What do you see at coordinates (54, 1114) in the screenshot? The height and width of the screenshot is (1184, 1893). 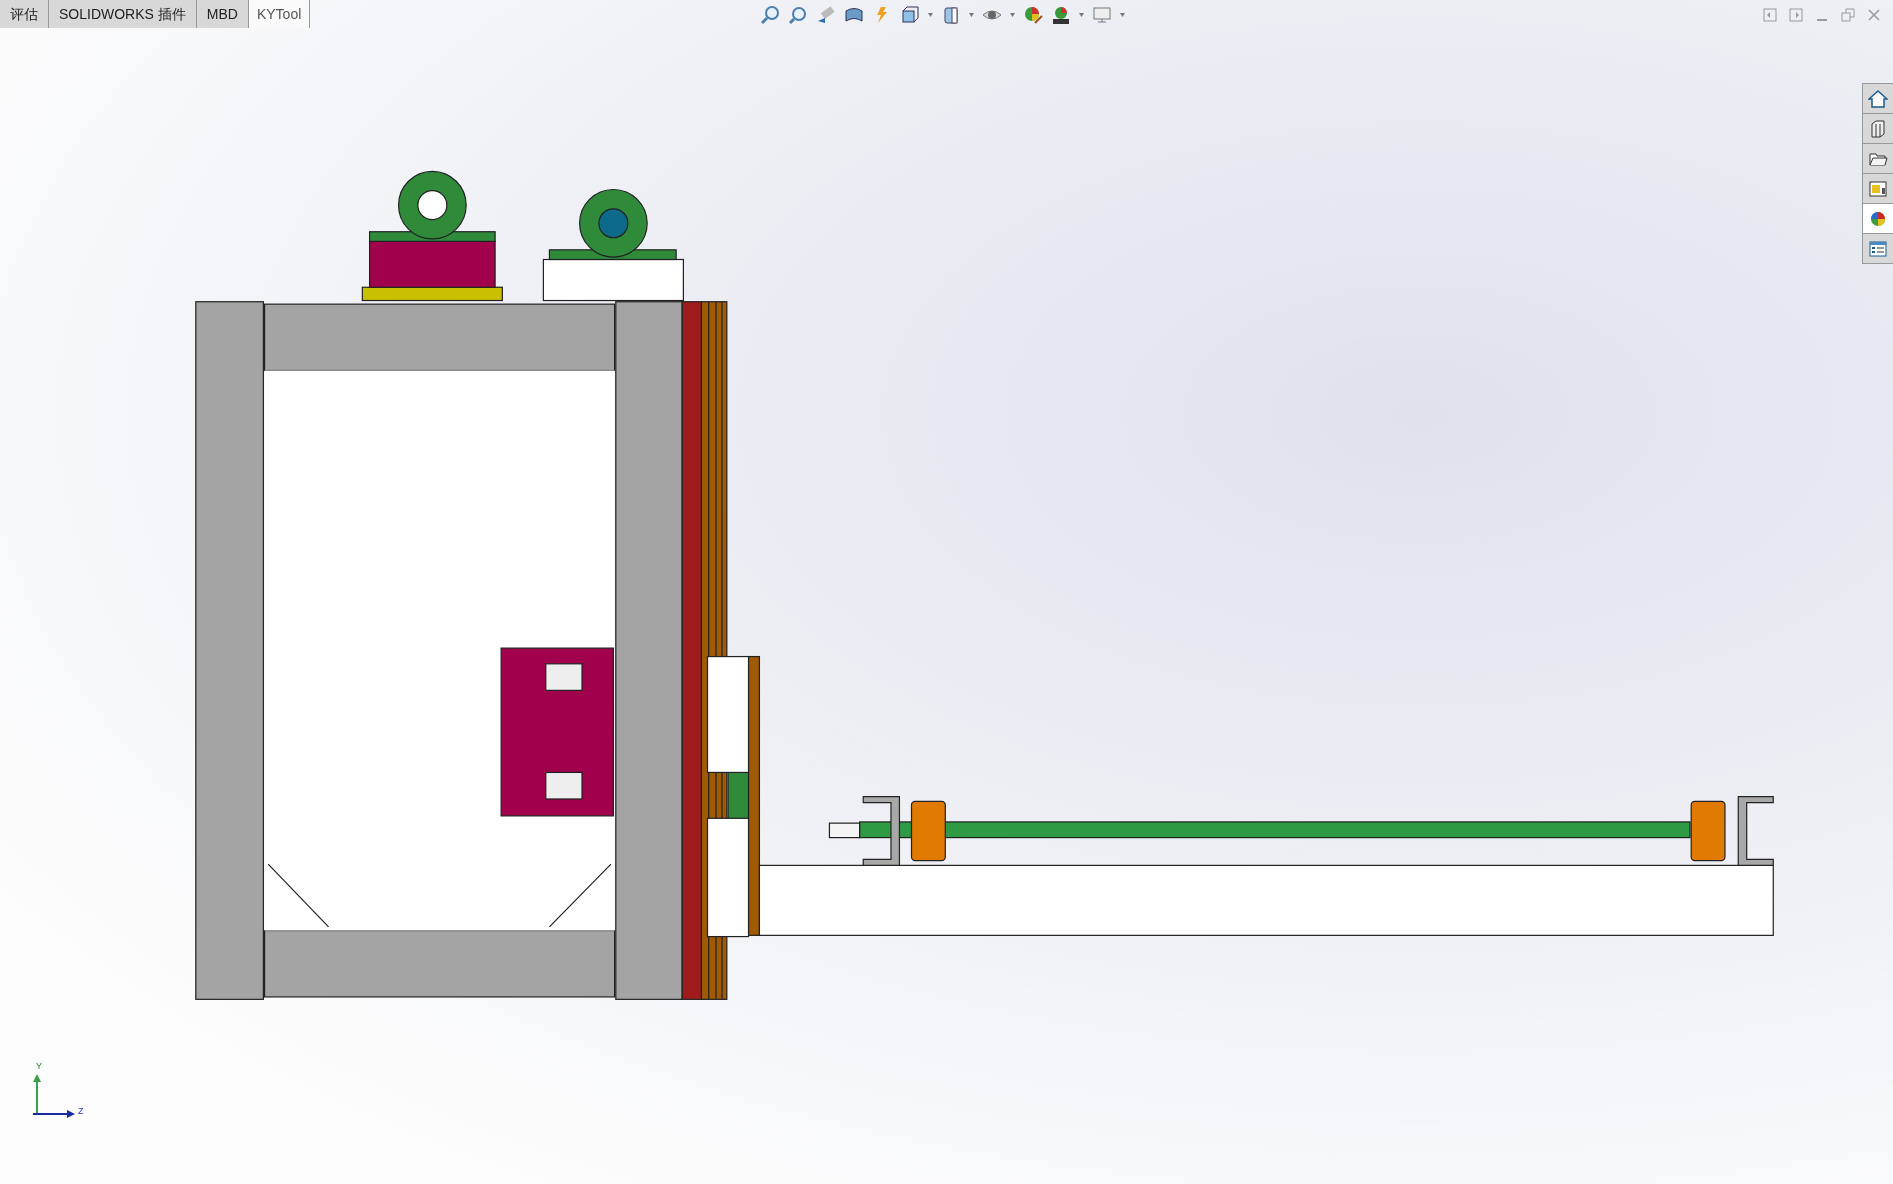 I see `z-axis-arrow` at bounding box center [54, 1114].